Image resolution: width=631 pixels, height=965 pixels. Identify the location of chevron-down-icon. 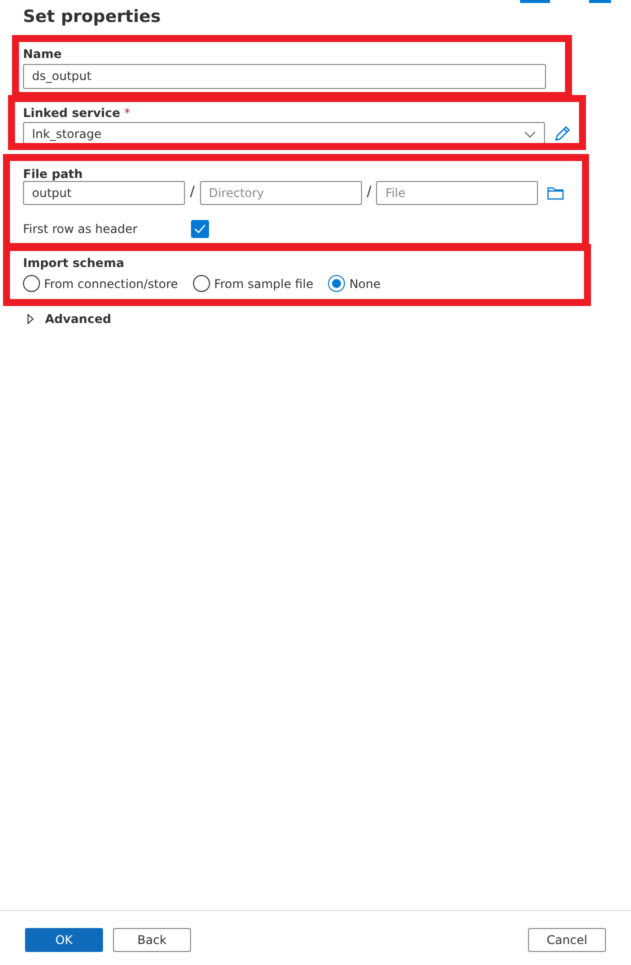
(530, 134).